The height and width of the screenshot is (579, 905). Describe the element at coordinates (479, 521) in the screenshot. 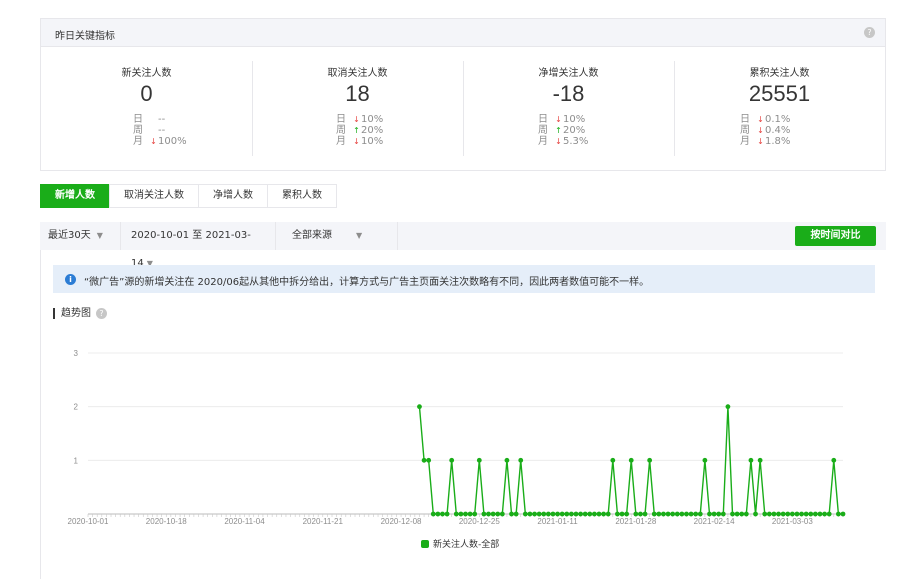

I see `x-tick-label: 2020-12-25` at that location.